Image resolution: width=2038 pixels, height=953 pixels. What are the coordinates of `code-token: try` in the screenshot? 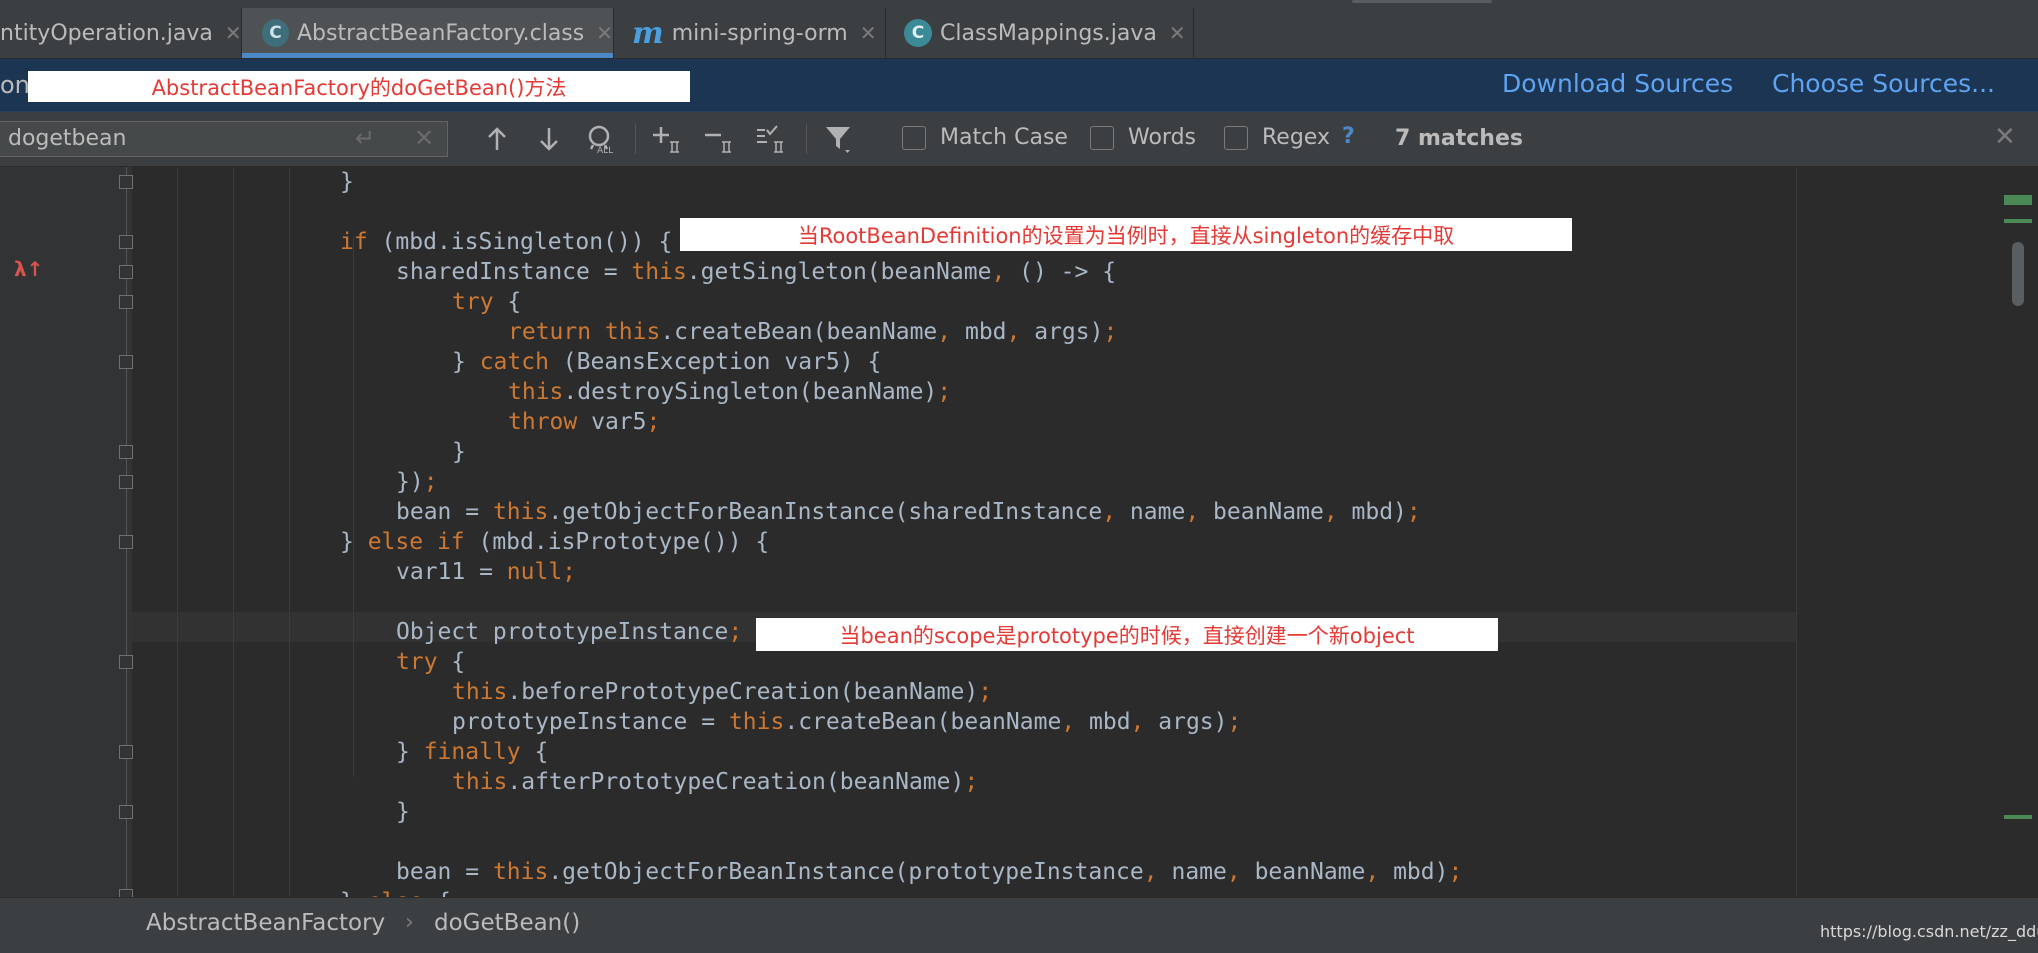 It's located at (417, 662).